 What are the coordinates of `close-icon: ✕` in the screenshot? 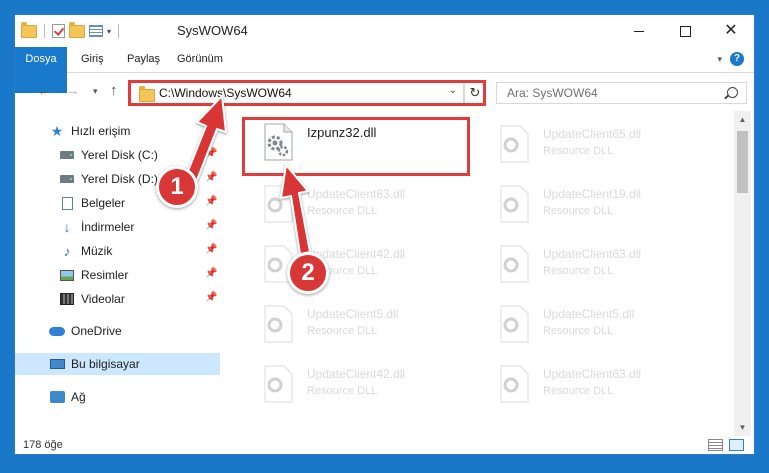 It's located at (731, 30).